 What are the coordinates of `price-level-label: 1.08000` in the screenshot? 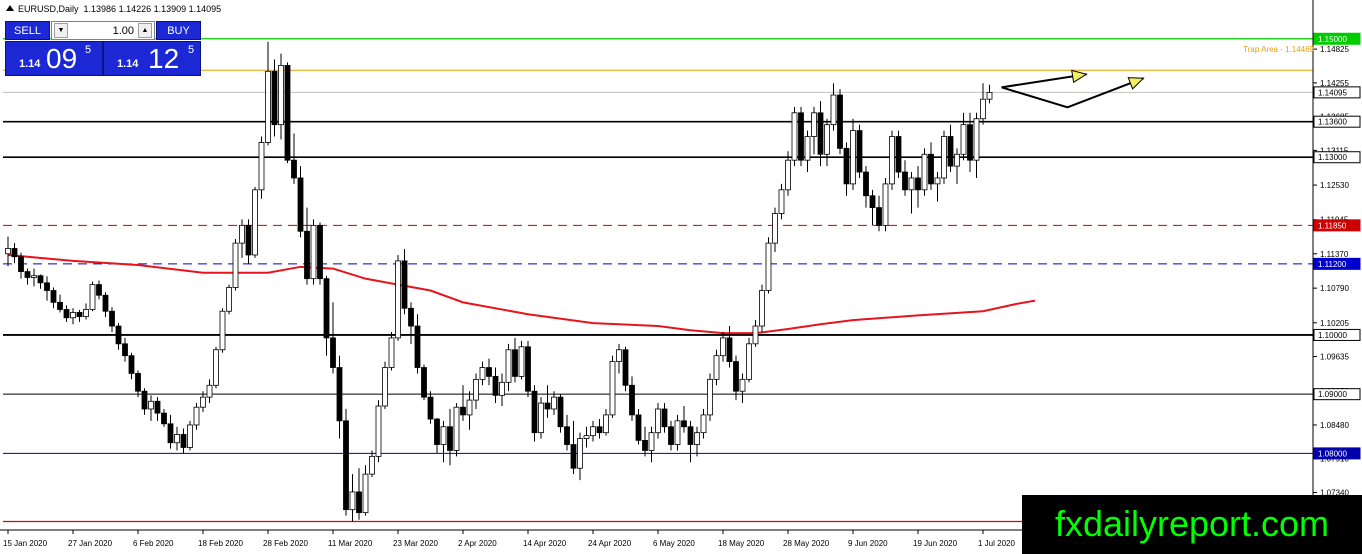 It's located at (1332, 453).